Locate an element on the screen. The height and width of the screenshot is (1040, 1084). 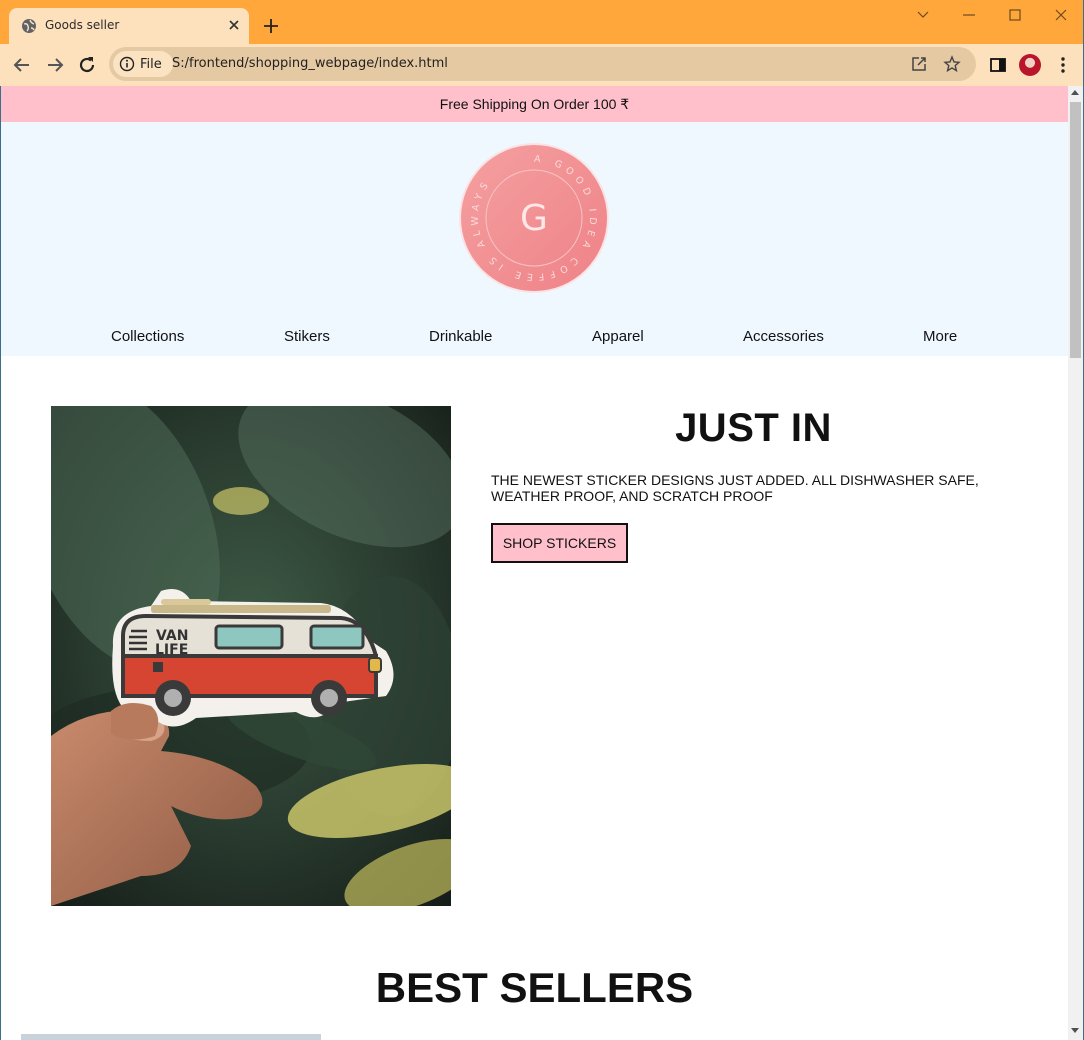
browser-tab: Goods seller is located at coordinates (129, 26).